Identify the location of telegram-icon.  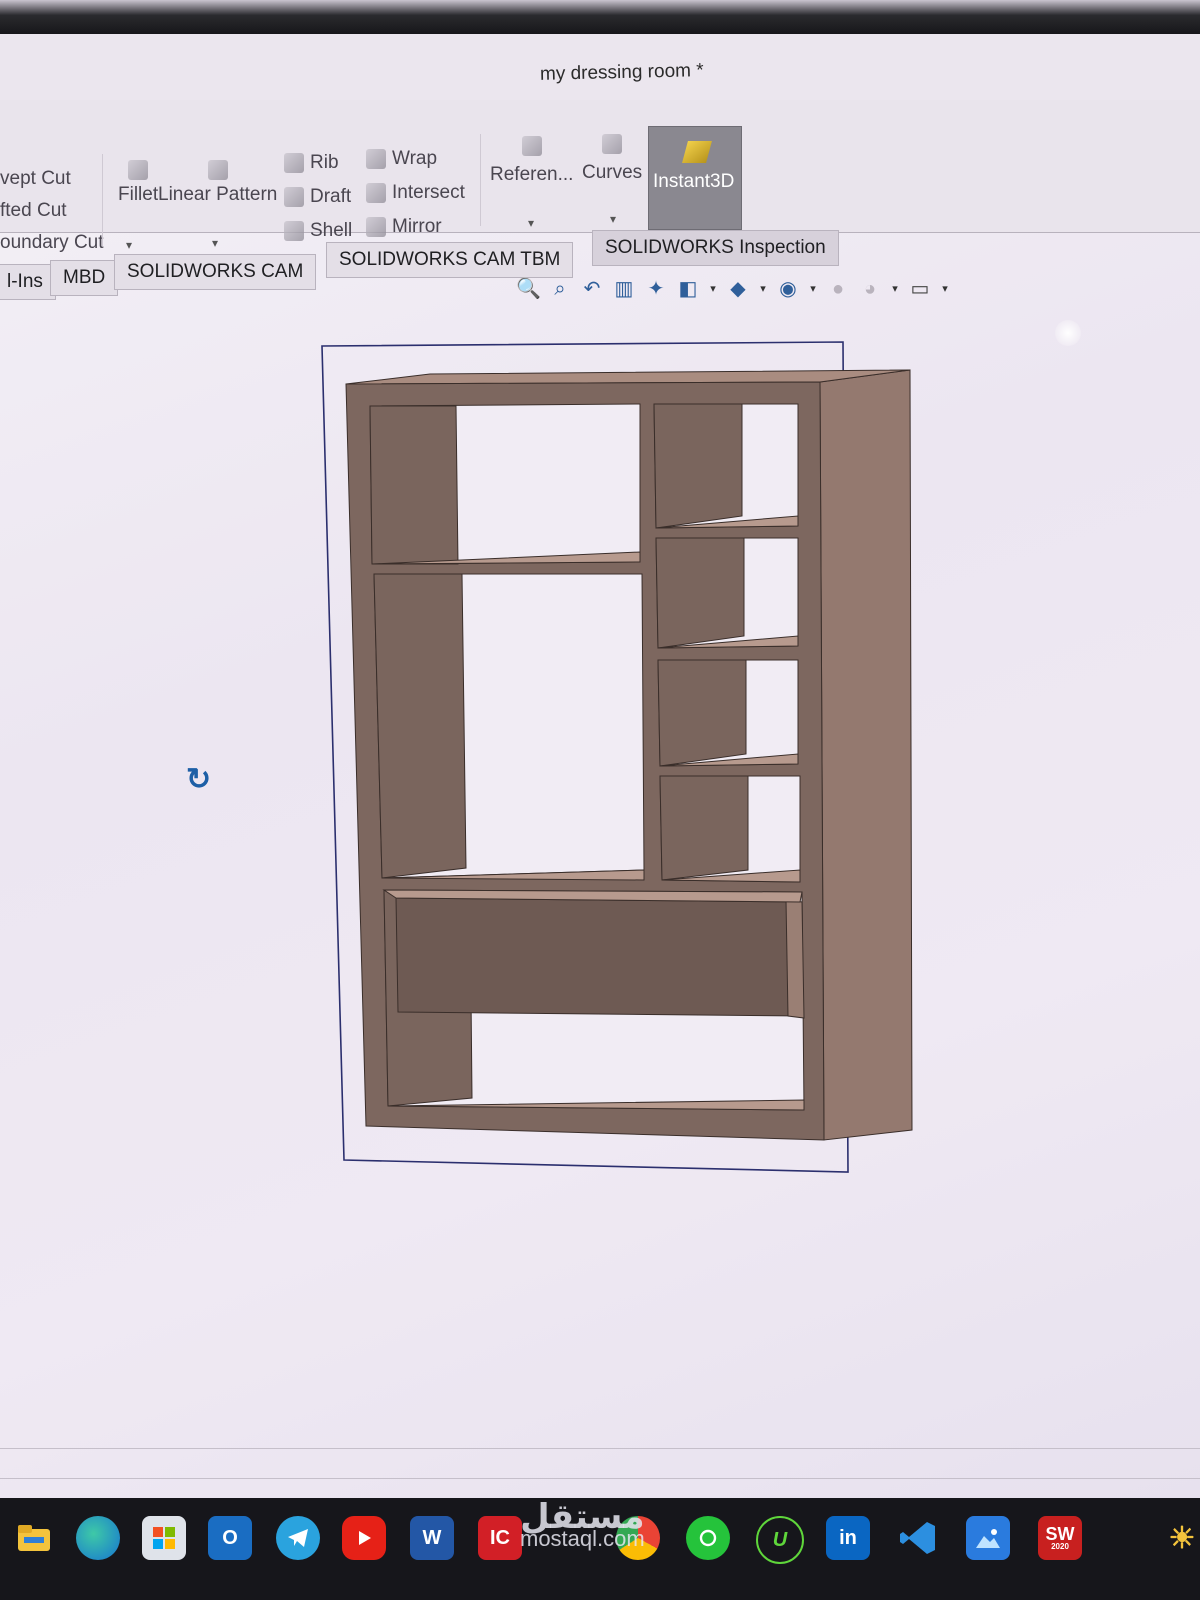
(298, 1538).